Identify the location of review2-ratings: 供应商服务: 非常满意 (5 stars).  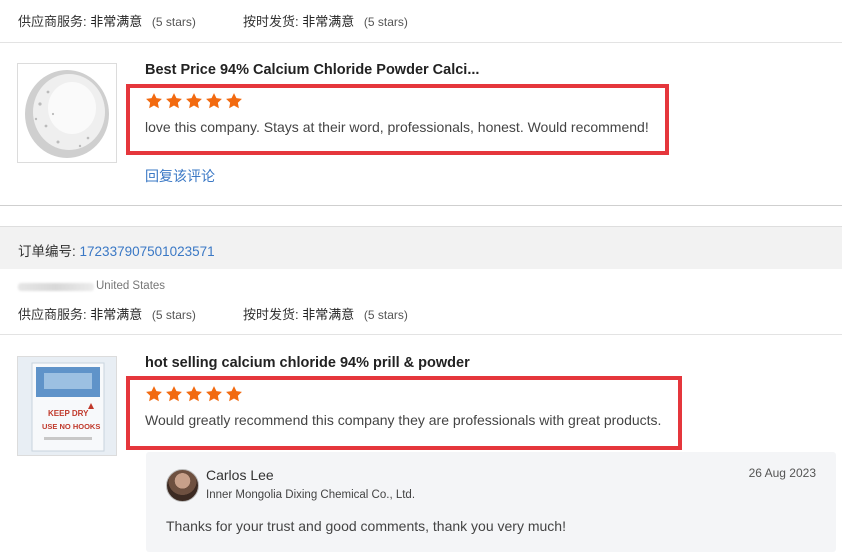
(107, 313).